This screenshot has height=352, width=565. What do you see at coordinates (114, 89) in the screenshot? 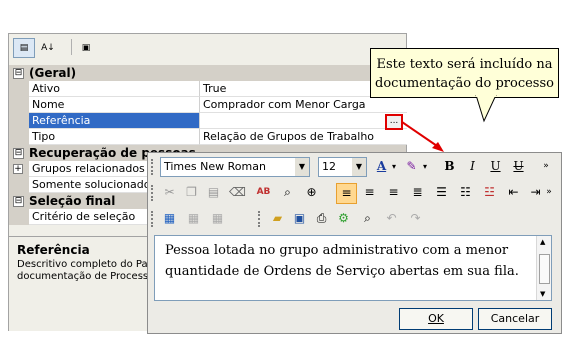
I see `property-name: Ativo` at bounding box center [114, 89].